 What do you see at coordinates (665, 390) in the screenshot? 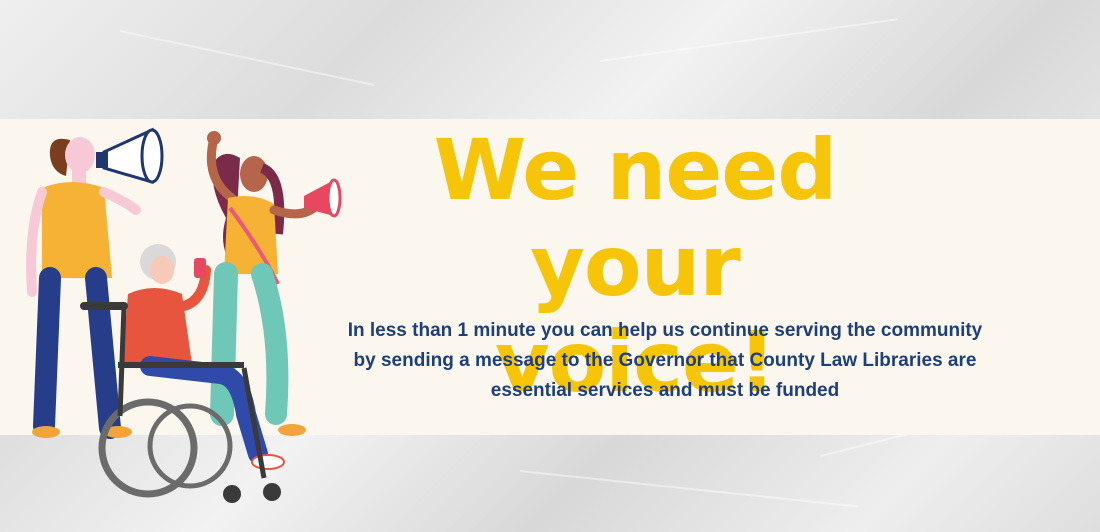
I see `message-line-3: essential services and must be funded` at bounding box center [665, 390].